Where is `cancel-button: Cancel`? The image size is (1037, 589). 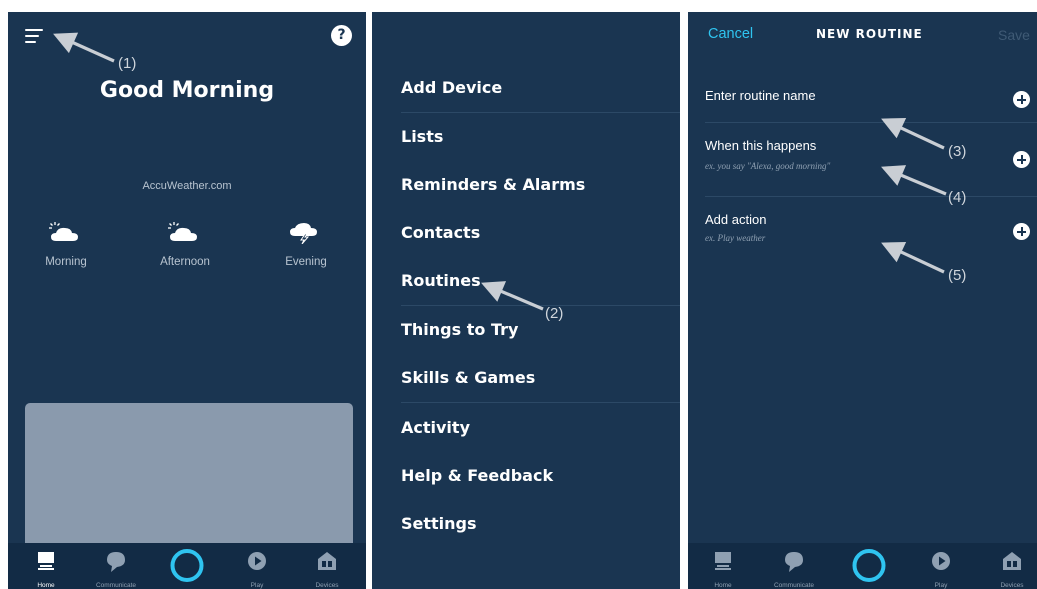
cancel-button: Cancel is located at coordinates (730, 34).